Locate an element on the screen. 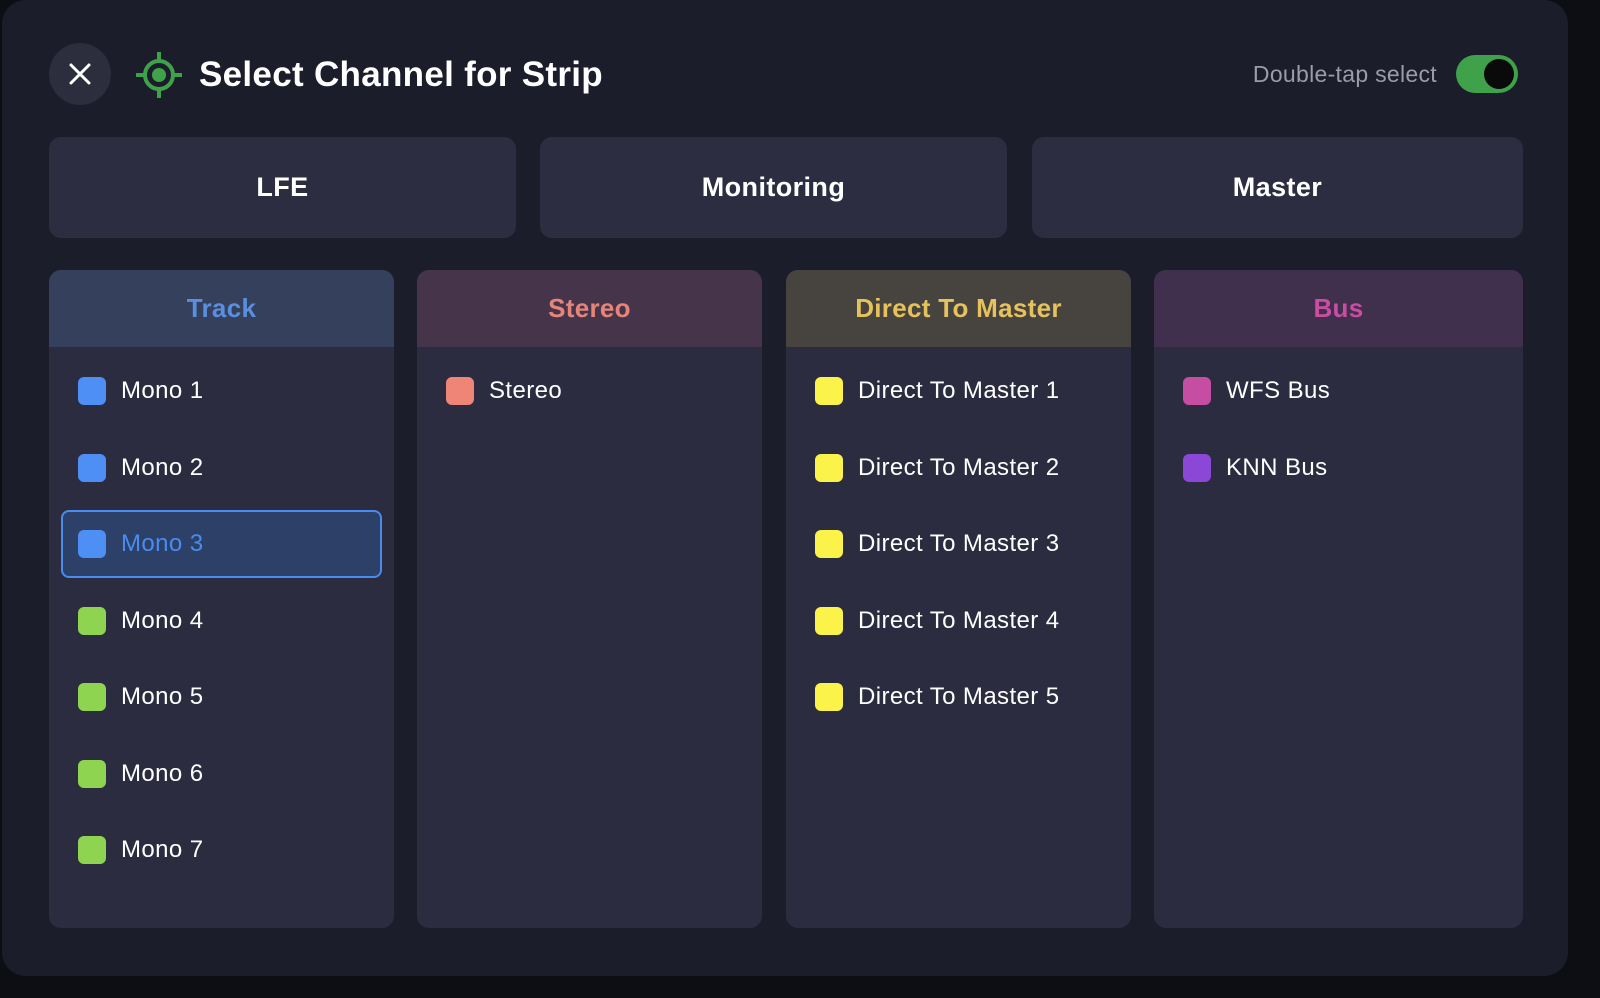  channel-label: Mono 1 is located at coordinates (162, 390).